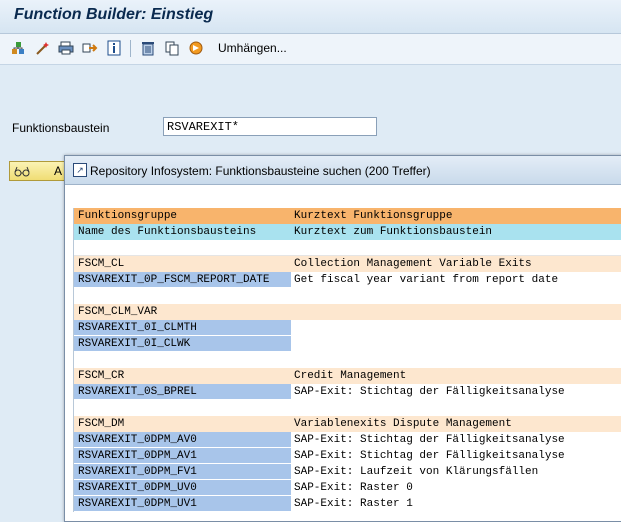 The width and height of the screenshot is (621, 522). Describe the element at coordinates (42, 48) in the screenshot. I see `magic-wand-icon` at that location.